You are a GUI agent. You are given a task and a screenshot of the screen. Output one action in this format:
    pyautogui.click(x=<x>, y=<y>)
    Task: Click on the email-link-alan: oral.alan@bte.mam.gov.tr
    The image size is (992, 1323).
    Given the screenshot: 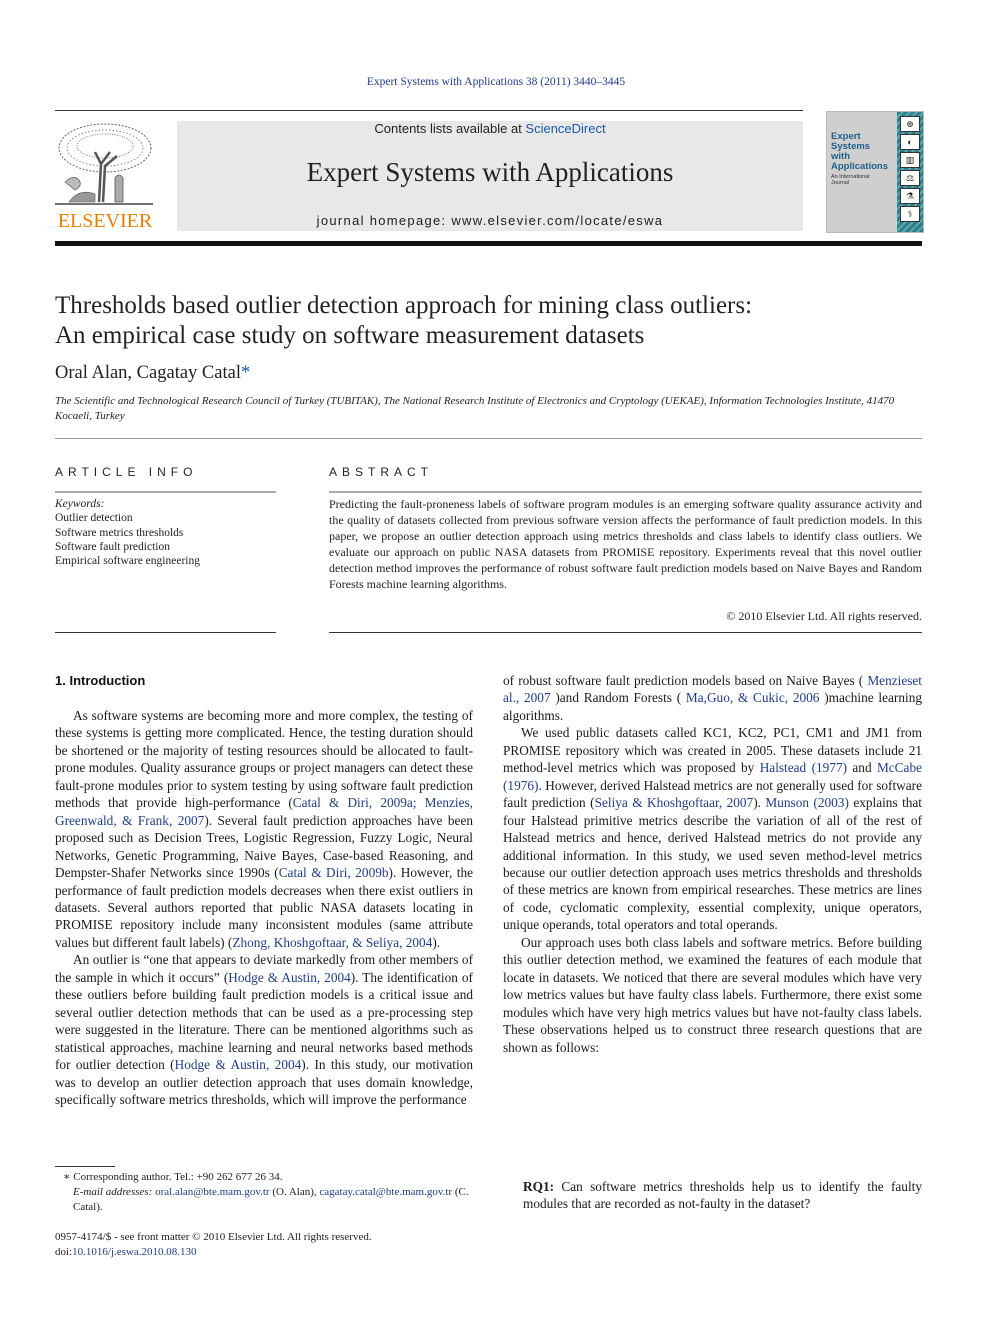 What is the action you would take?
    pyautogui.click(x=212, y=1192)
    